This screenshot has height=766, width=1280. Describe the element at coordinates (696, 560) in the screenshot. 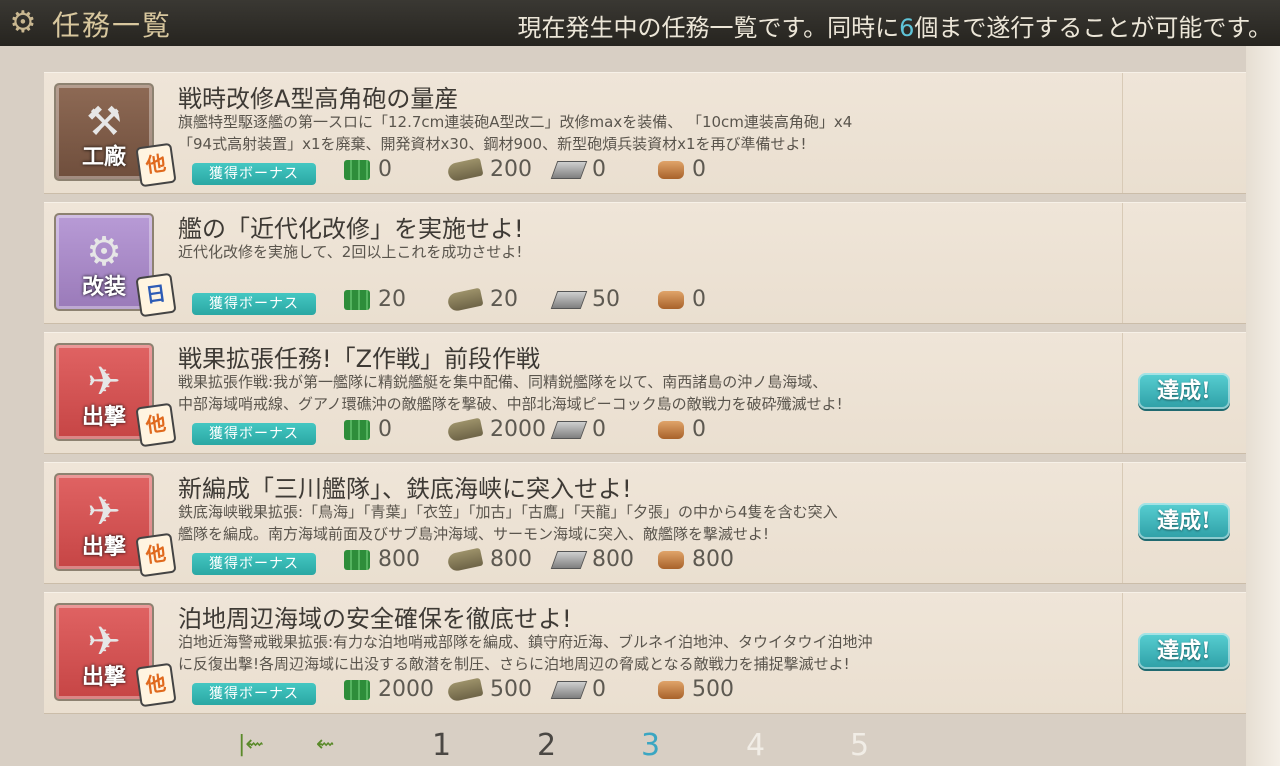

I see `bauxite-reward: 800` at that location.